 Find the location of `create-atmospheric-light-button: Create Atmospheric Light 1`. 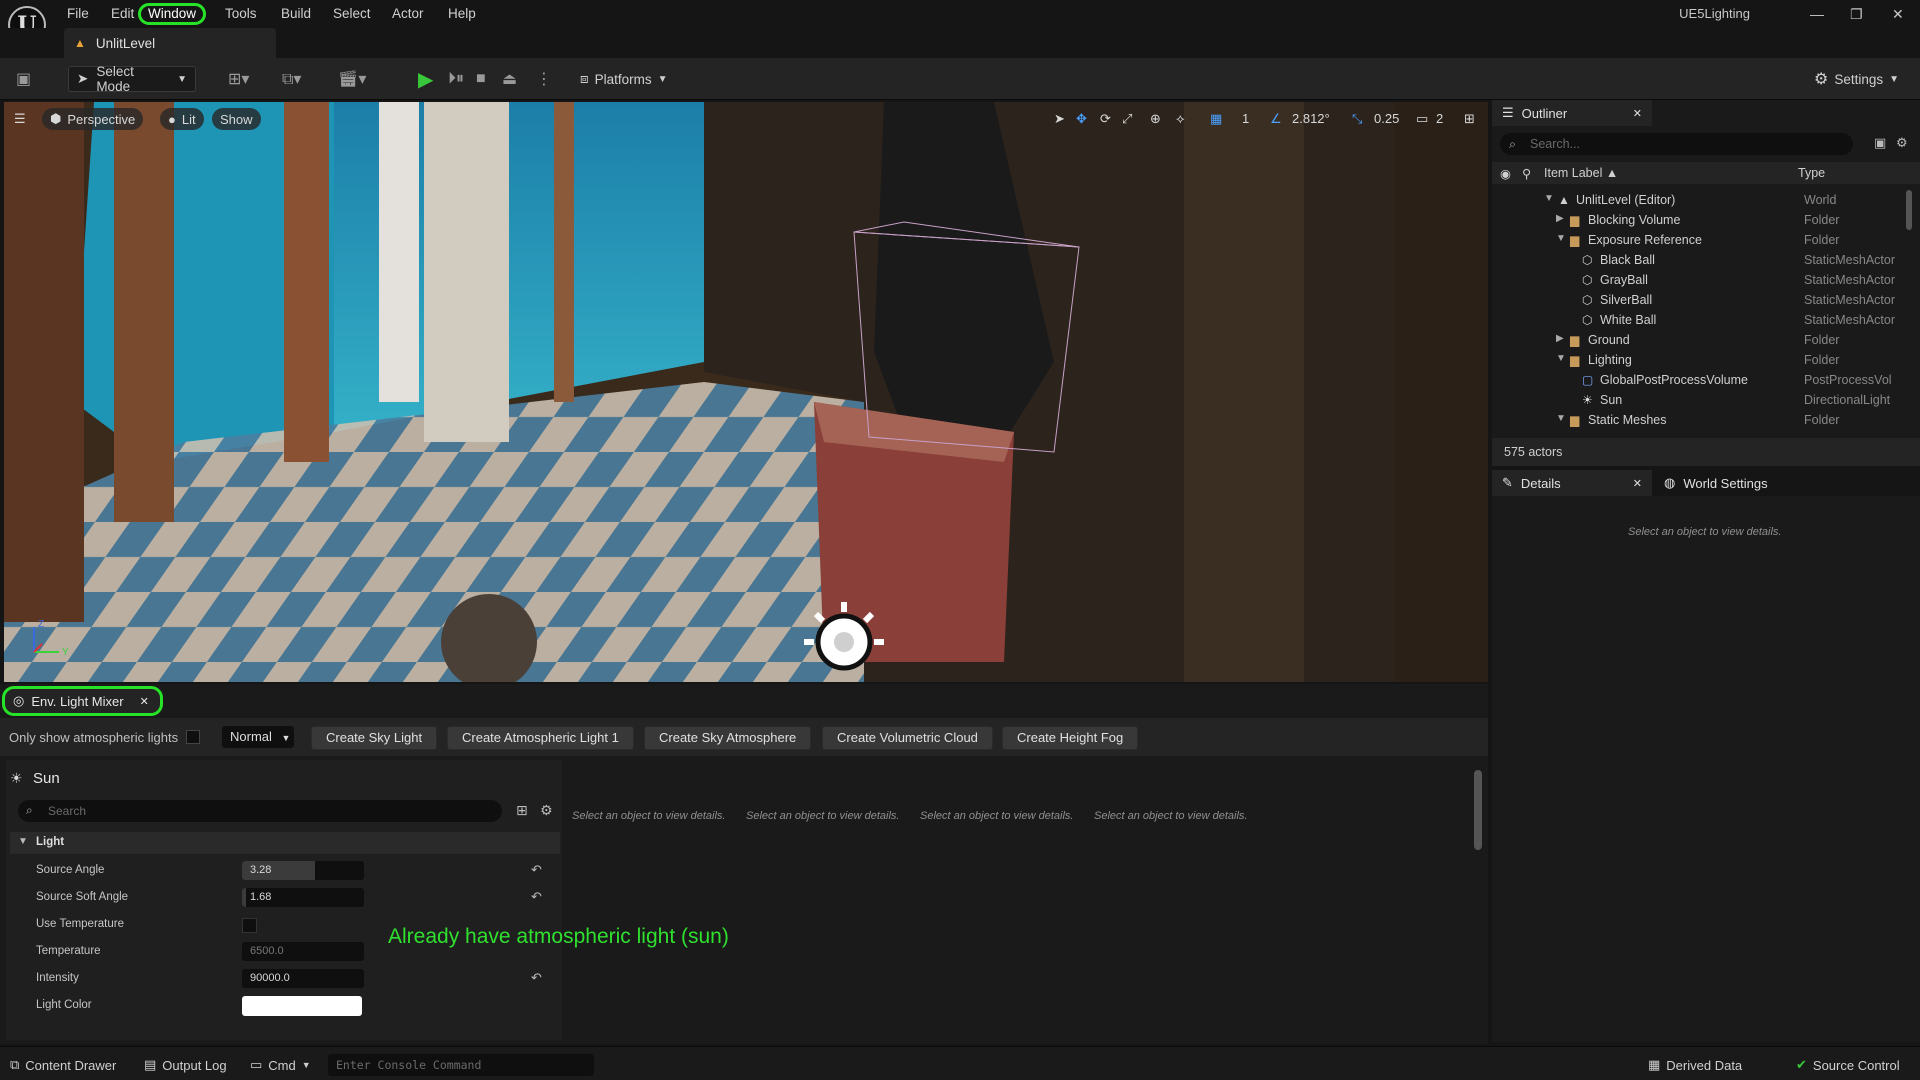

create-atmospheric-light-button: Create Atmospheric Light 1 is located at coordinates (540, 738).